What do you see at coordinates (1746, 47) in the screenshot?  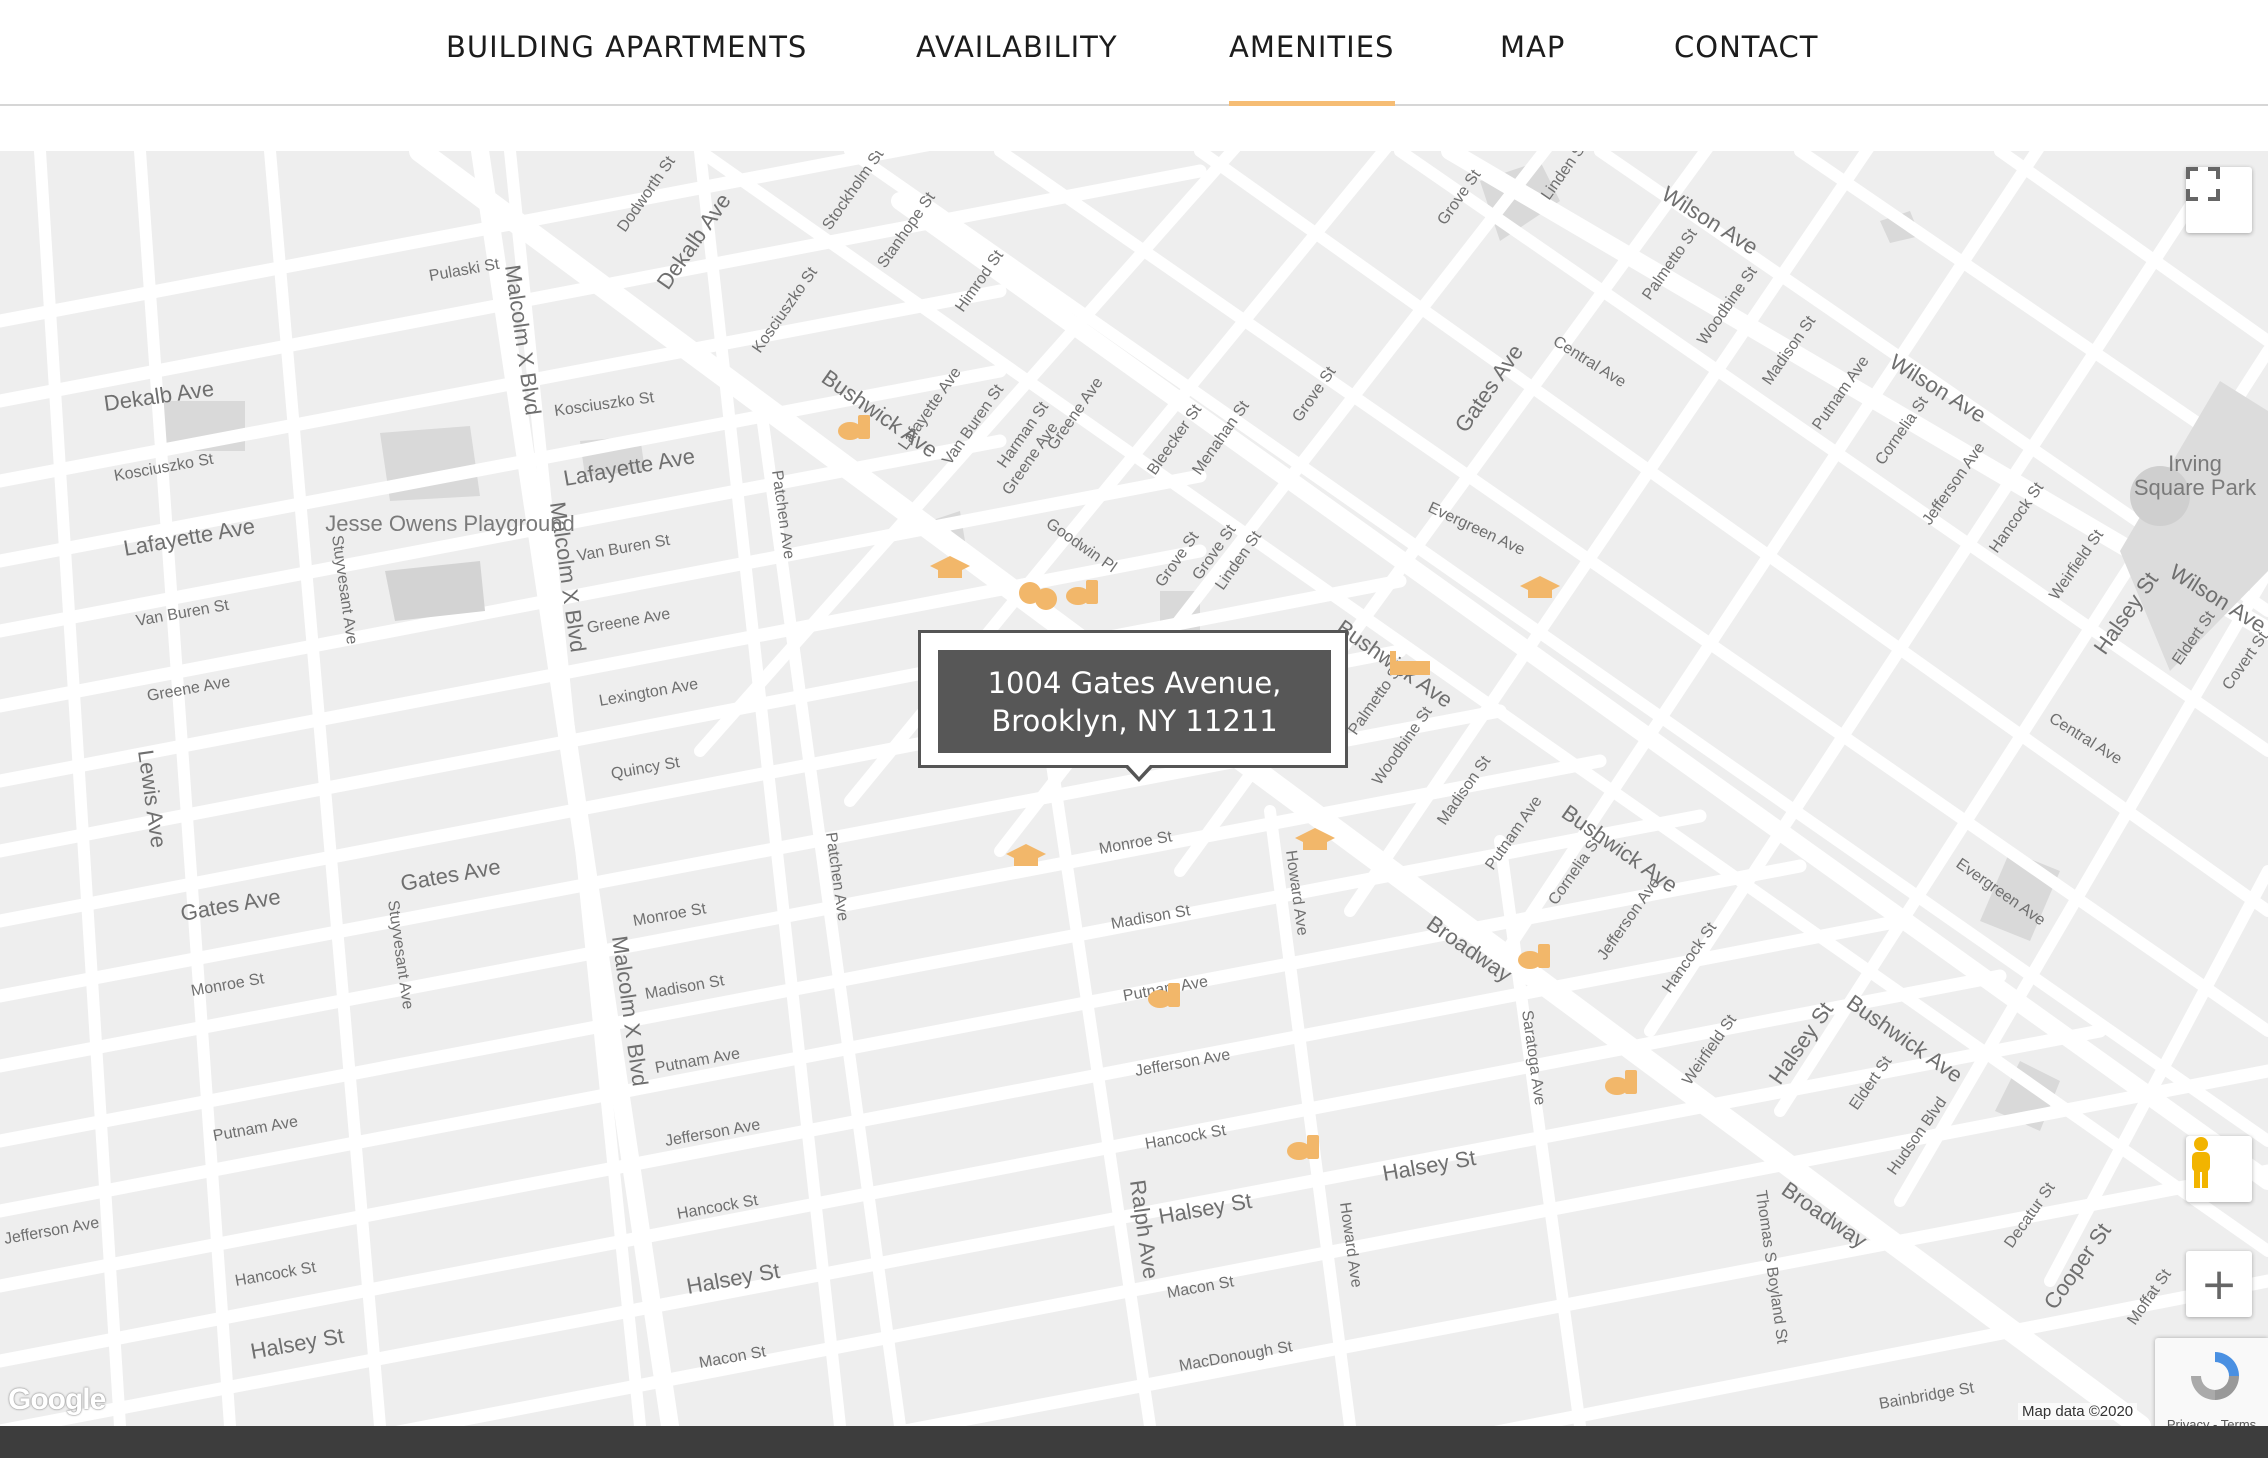 I see `nav-contact: CONTACT` at bounding box center [1746, 47].